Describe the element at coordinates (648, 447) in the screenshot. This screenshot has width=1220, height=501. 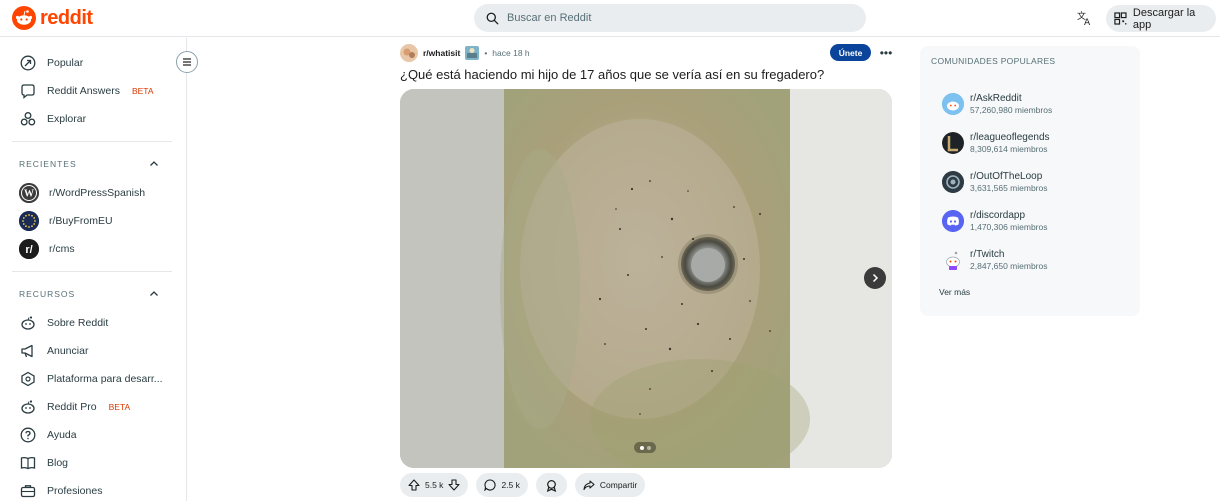
I see `carousel-dot` at that location.